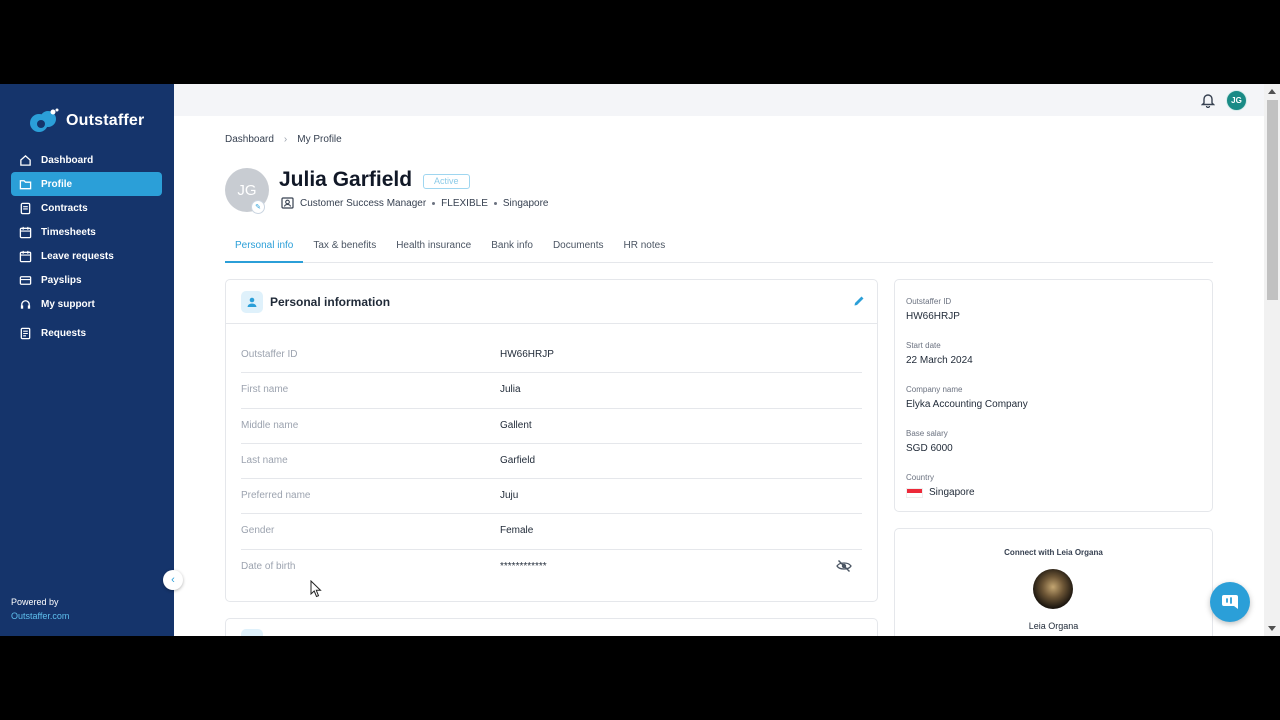 The width and height of the screenshot is (1280, 720). I want to click on top-bar: JG, so click(719, 100).